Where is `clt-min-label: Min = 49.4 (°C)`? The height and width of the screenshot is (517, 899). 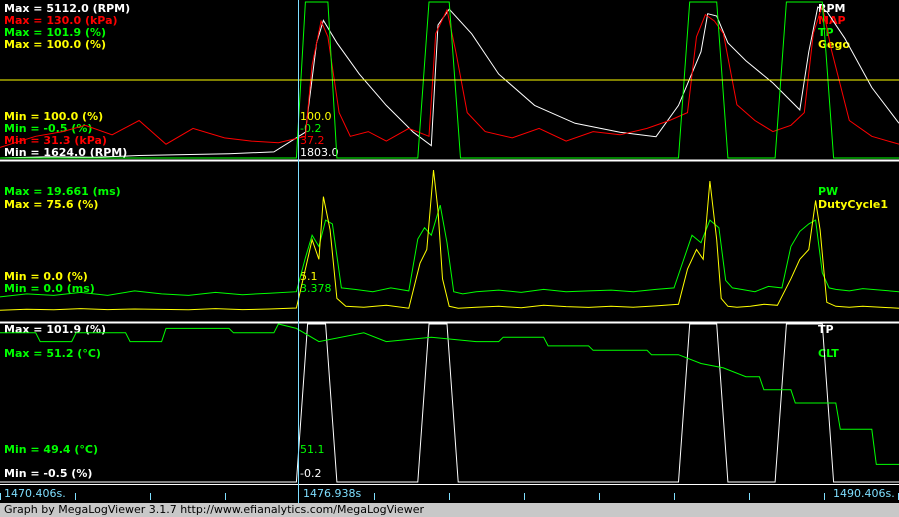 clt-min-label: Min = 49.4 (°C) is located at coordinates (51, 449).